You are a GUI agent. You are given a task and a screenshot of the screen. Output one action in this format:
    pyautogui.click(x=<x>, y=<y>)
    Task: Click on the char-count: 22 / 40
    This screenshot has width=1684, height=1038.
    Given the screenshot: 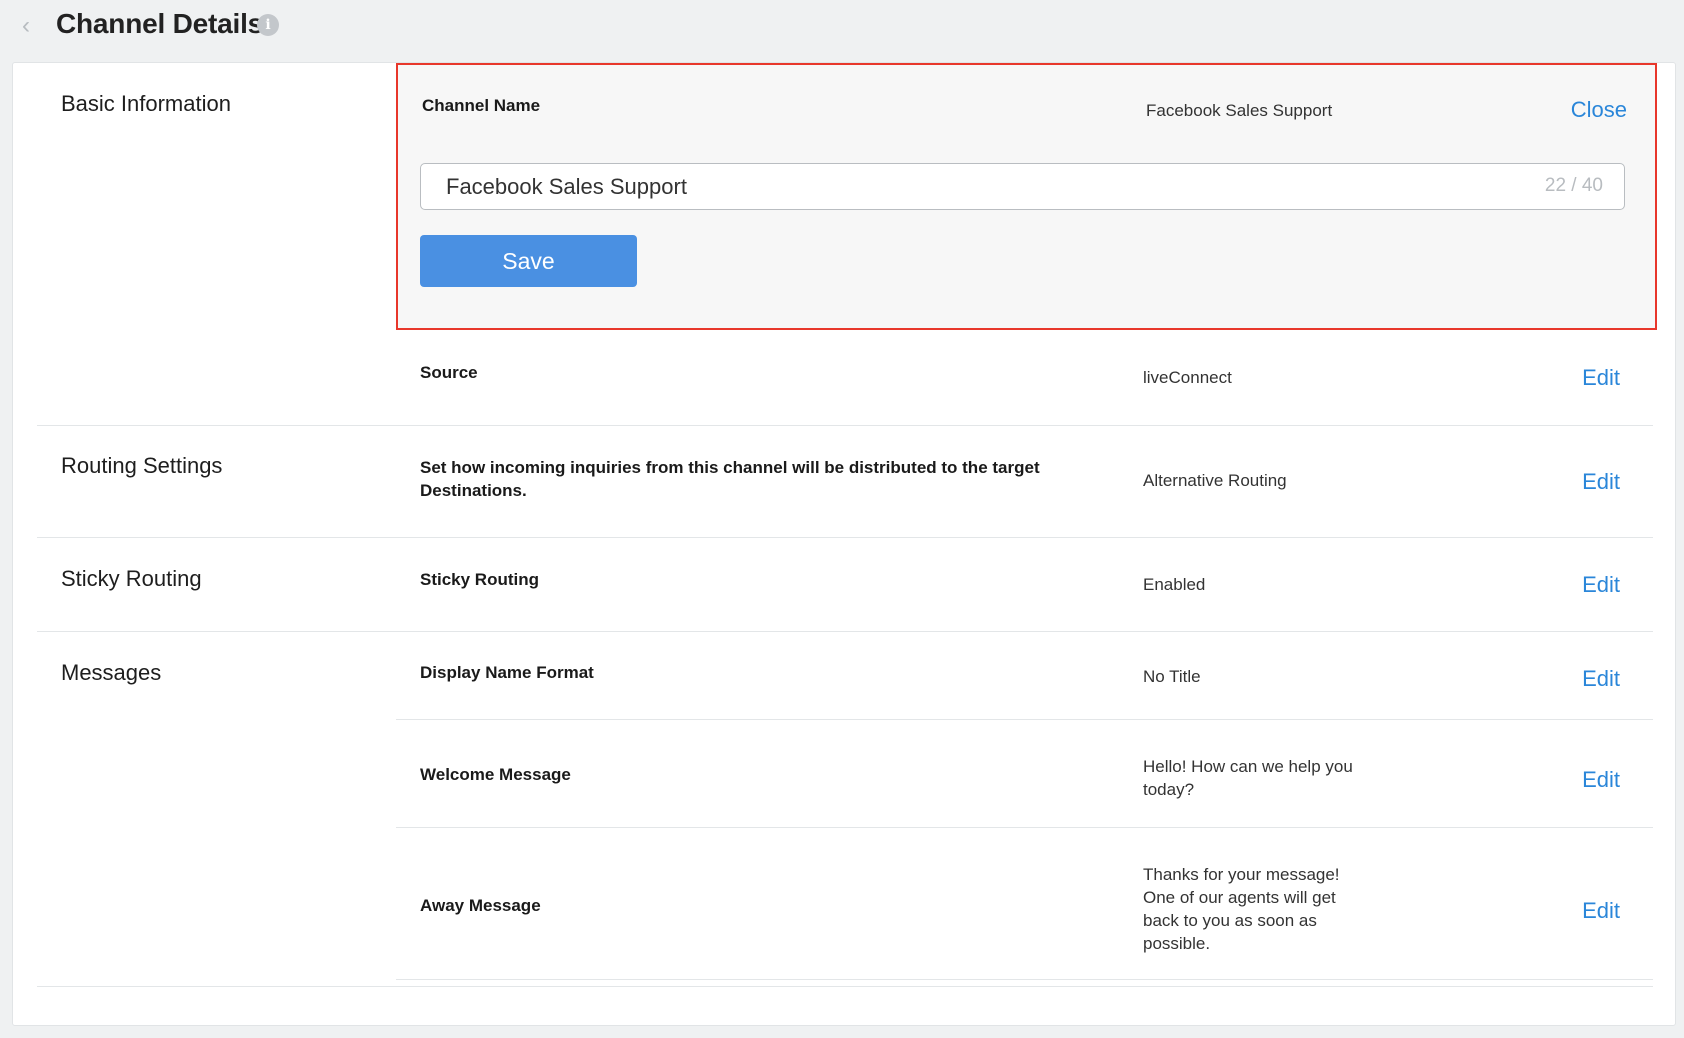 What is the action you would take?
    pyautogui.click(x=1573, y=185)
    